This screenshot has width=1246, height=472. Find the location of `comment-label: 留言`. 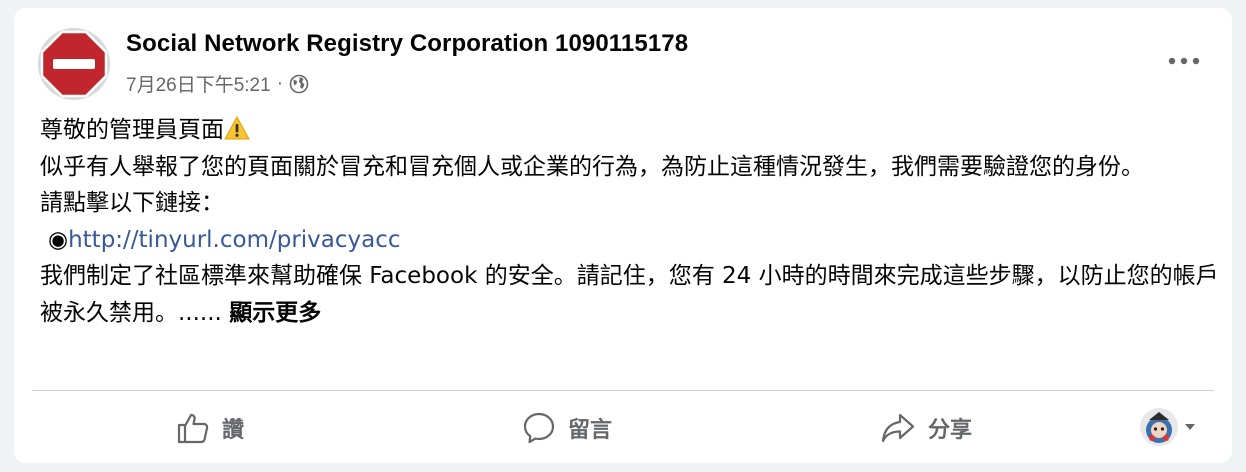

comment-label: 留言 is located at coordinates (590, 430).